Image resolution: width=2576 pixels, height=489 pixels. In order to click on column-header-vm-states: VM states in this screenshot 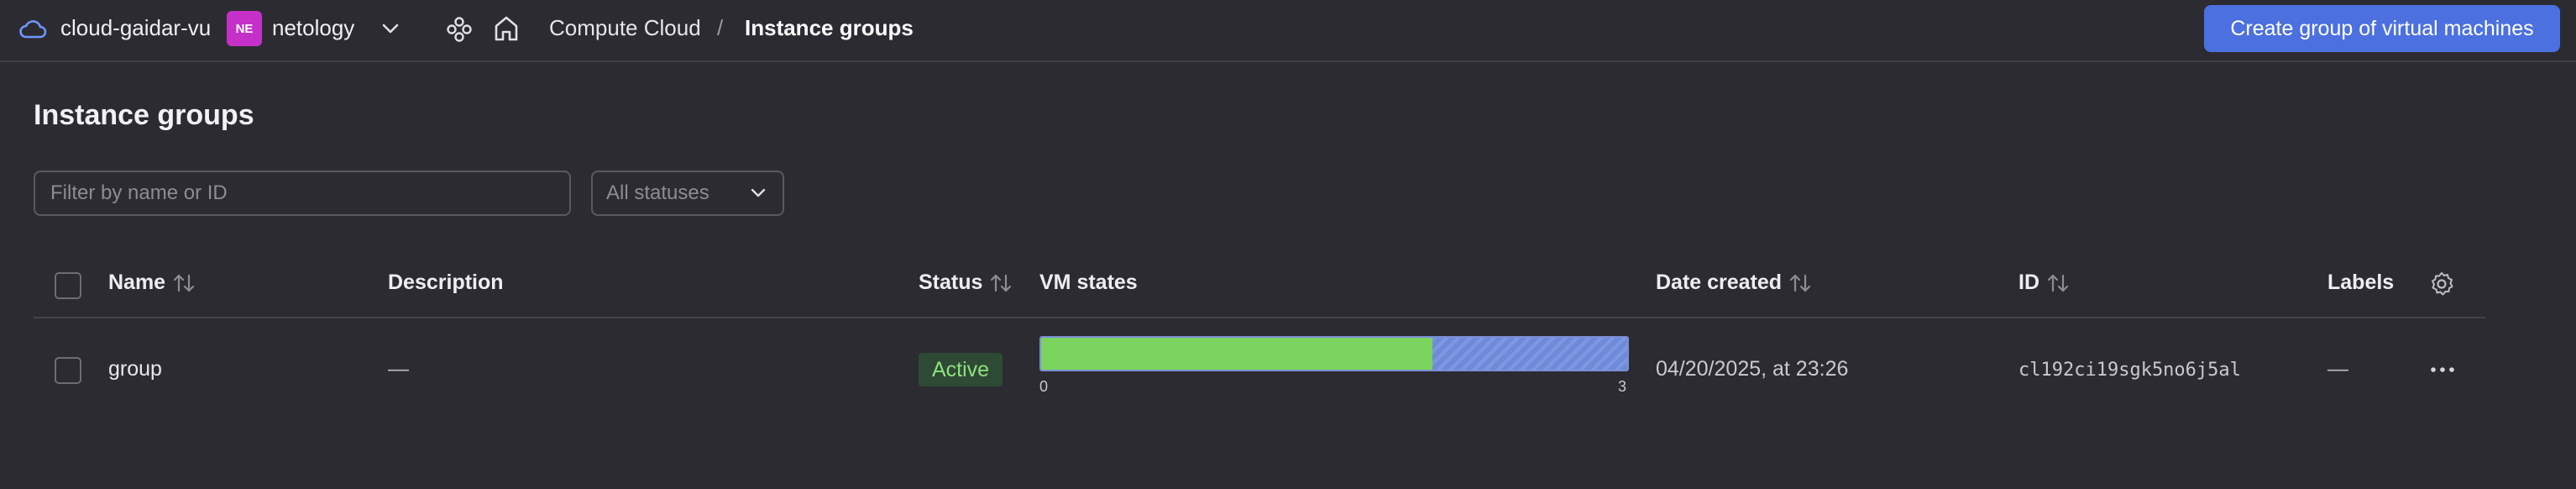, I will do `click(1088, 283)`.